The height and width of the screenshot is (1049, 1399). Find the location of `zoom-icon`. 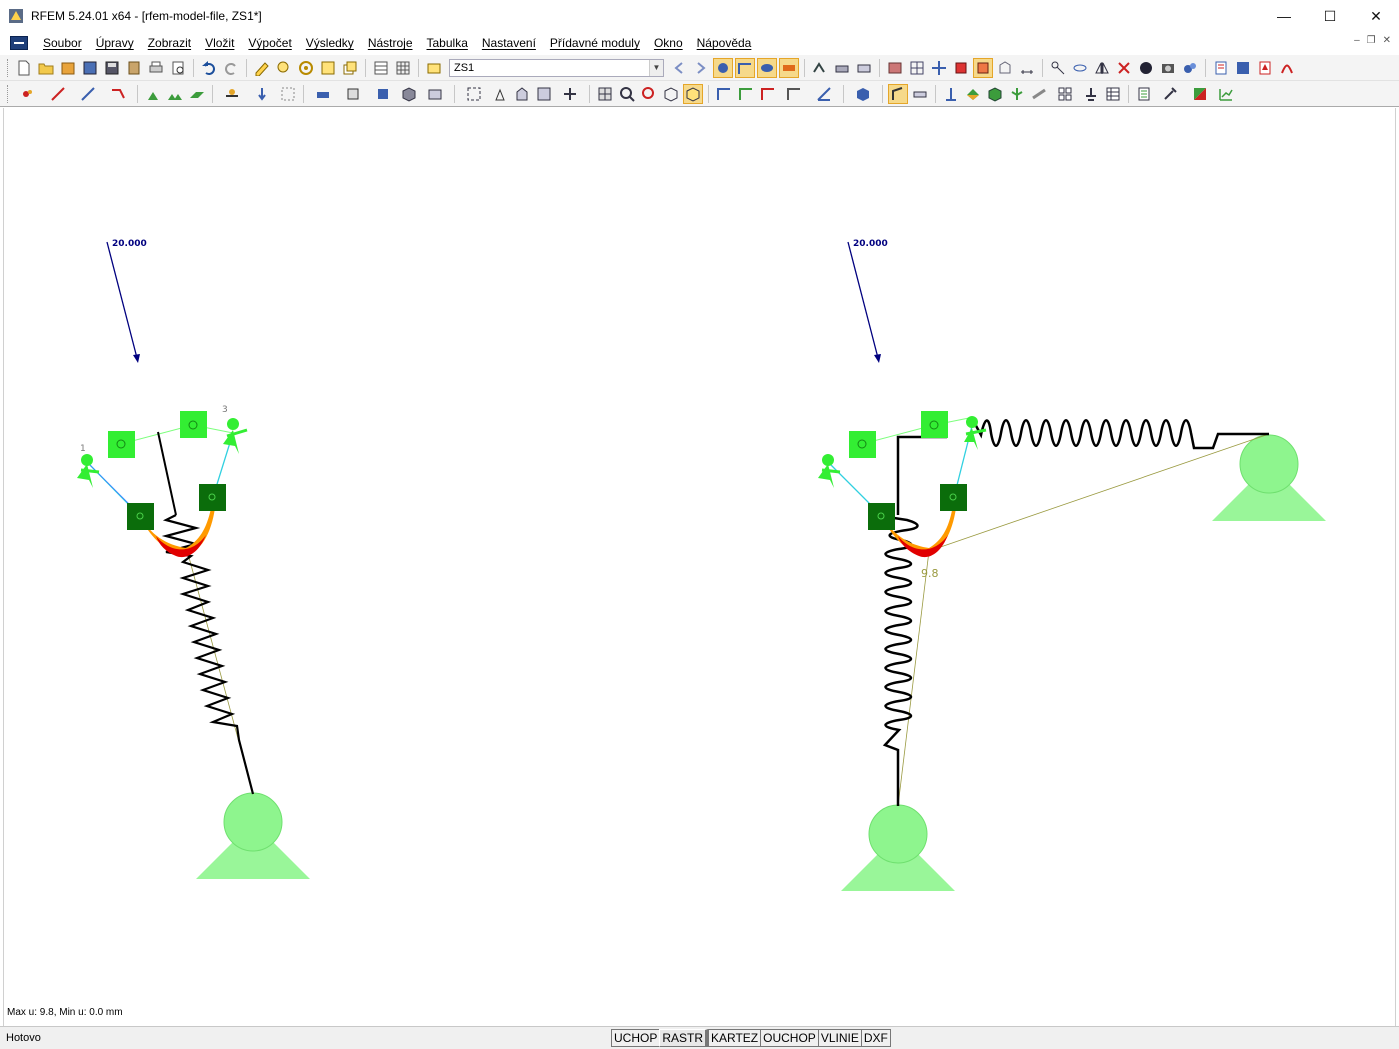

zoom-icon is located at coordinates (649, 94).